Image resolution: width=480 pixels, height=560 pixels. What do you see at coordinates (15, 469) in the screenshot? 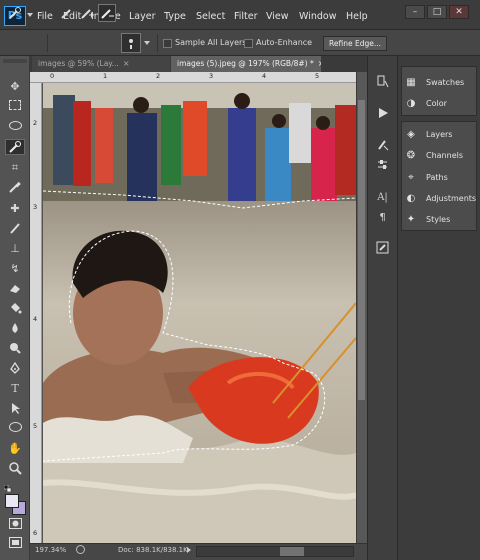
I see `zoom-tool-icon` at bounding box center [15, 469].